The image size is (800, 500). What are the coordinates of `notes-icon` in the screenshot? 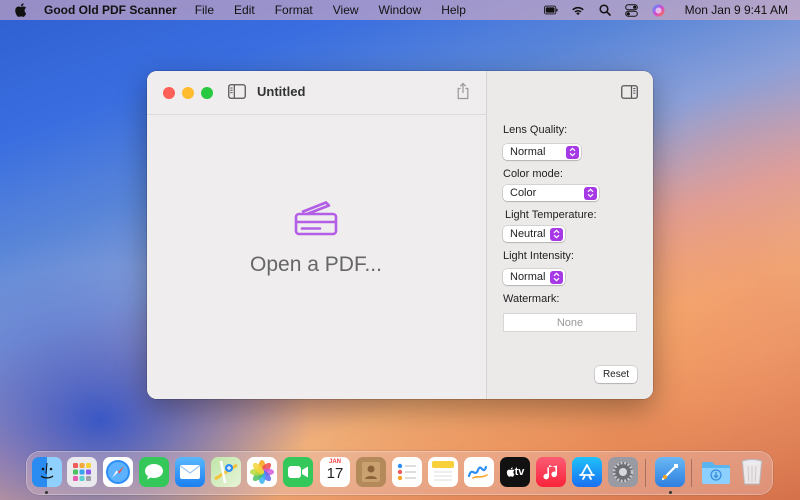 It's located at (443, 472).